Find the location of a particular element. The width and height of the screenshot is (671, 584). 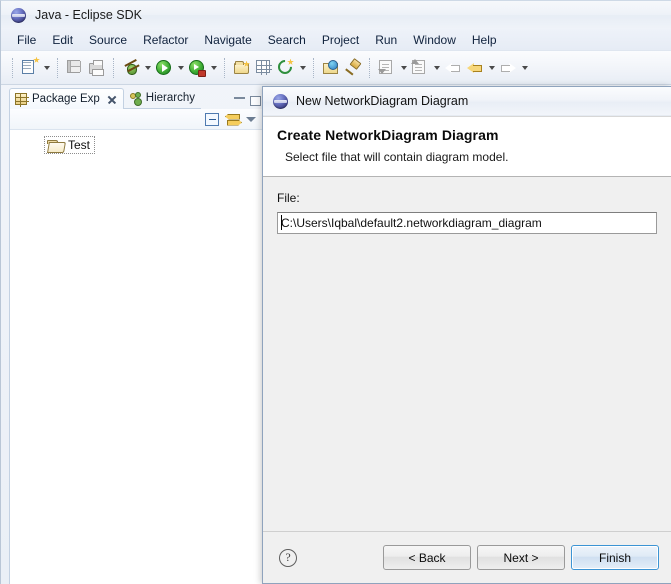

view-menu-icon is located at coordinates (251, 119).